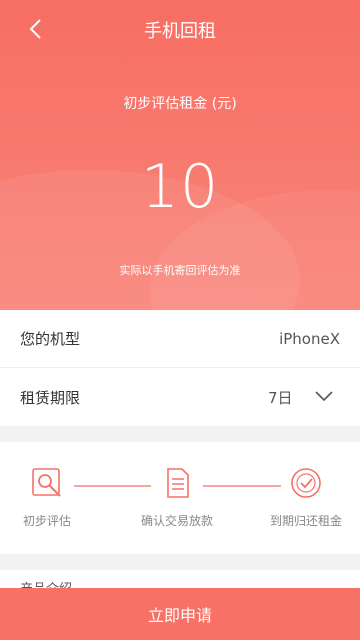  What do you see at coordinates (180, 339) in the screenshot?
I see `model-row: 您的机型 iPhoneX` at bounding box center [180, 339].